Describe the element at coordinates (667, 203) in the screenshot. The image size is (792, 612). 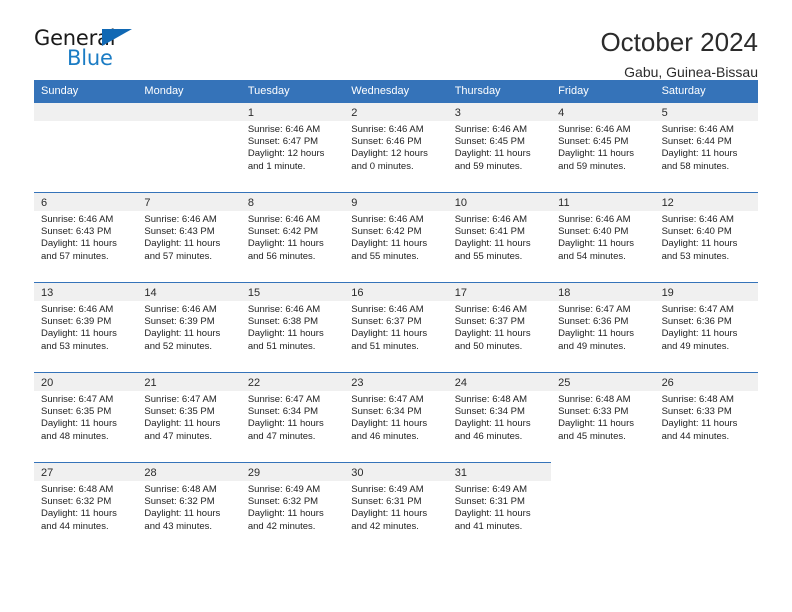
I see `day-number: 12` at that location.